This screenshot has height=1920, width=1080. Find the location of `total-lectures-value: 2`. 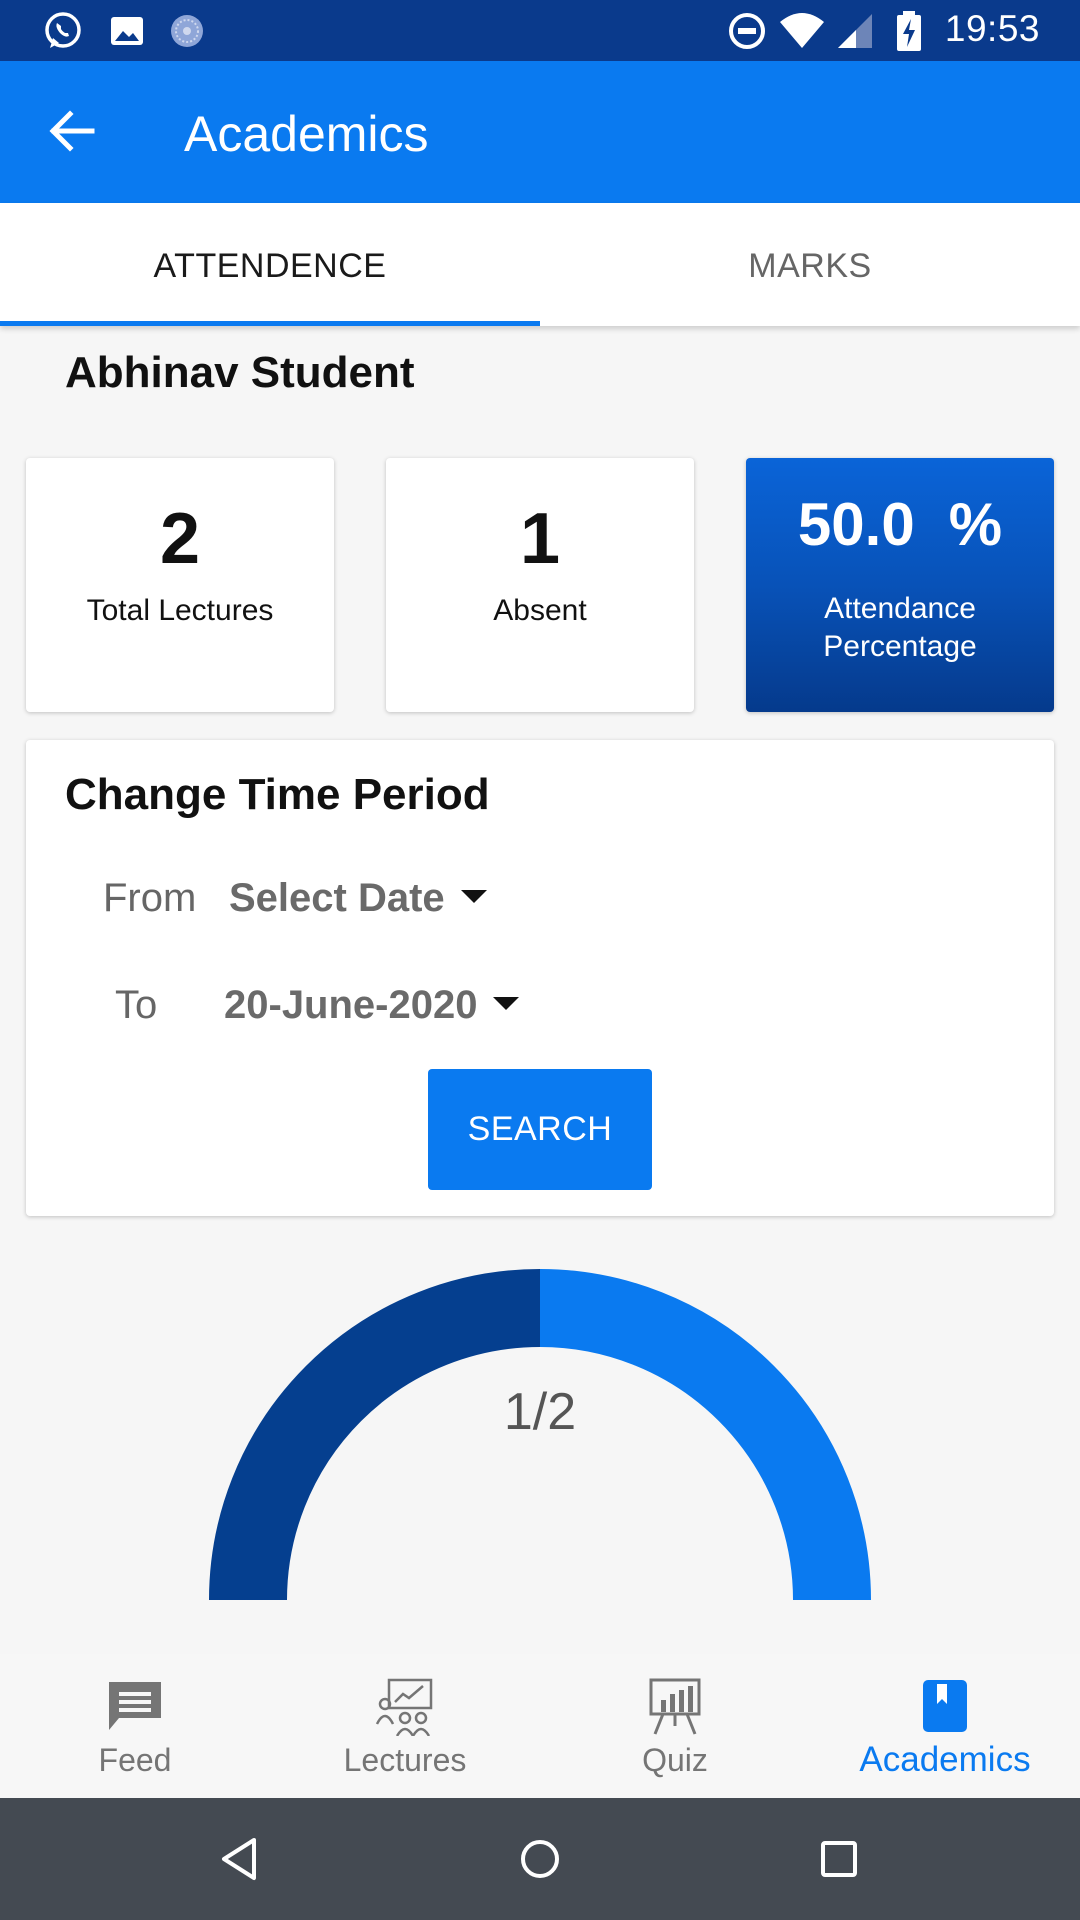

total-lectures-value: 2 is located at coordinates (180, 539).